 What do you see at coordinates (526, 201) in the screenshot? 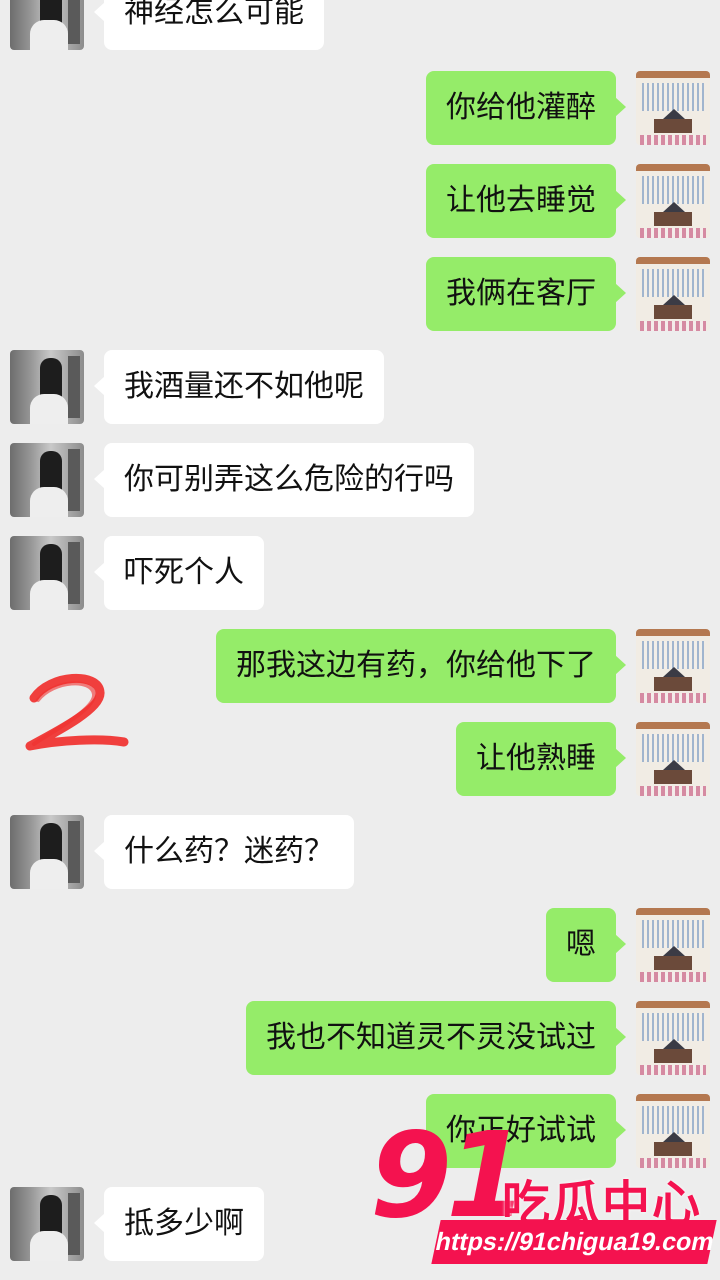
I see `message-bubble: 让他去睡觉` at bounding box center [526, 201].